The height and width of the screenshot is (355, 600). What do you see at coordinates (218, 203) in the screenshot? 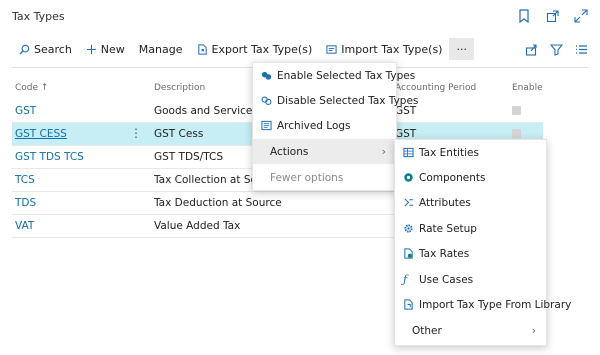
I see `description-cell: Tax Deduction at Source` at bounding box center [218, 203].